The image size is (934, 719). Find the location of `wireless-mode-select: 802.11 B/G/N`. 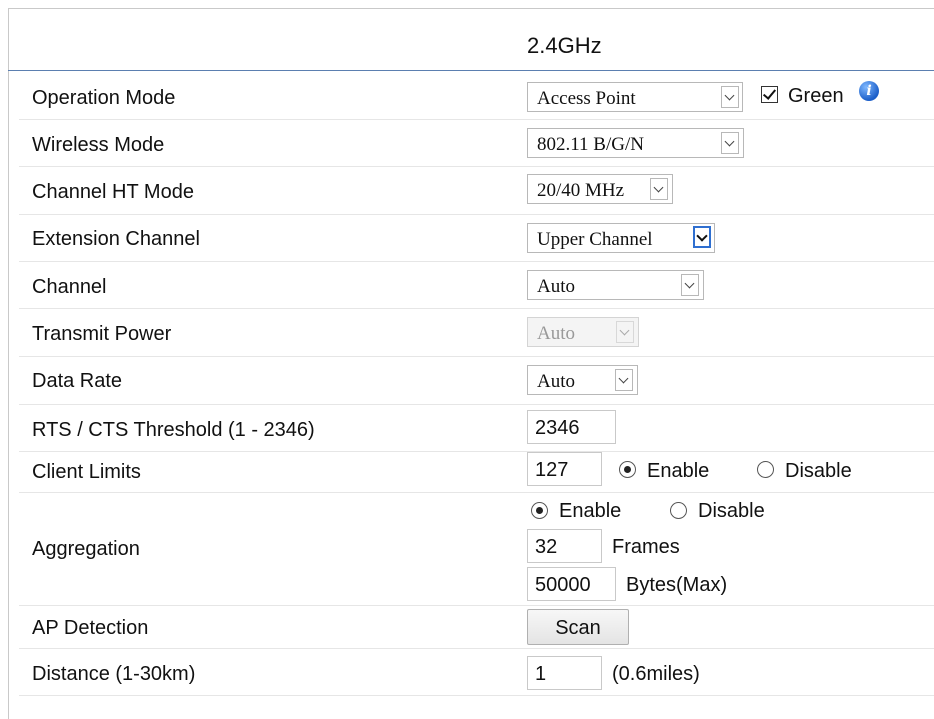

wireless-mode-select: 802.11 B/G/N is located at coordinates (635, 143).